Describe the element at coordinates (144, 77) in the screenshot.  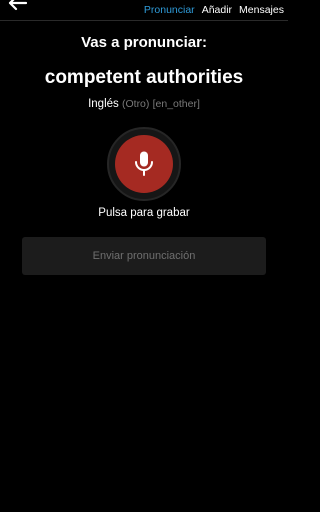
I see `phrase-to-pronounce: competent authorities` at that location.